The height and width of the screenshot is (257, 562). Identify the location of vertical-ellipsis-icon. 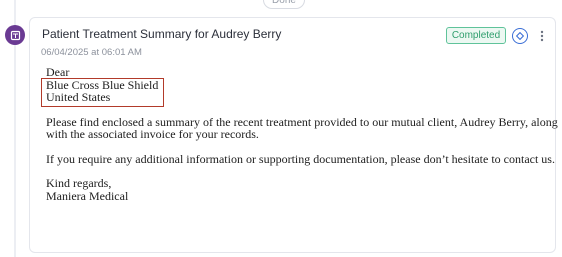
(542, 36).